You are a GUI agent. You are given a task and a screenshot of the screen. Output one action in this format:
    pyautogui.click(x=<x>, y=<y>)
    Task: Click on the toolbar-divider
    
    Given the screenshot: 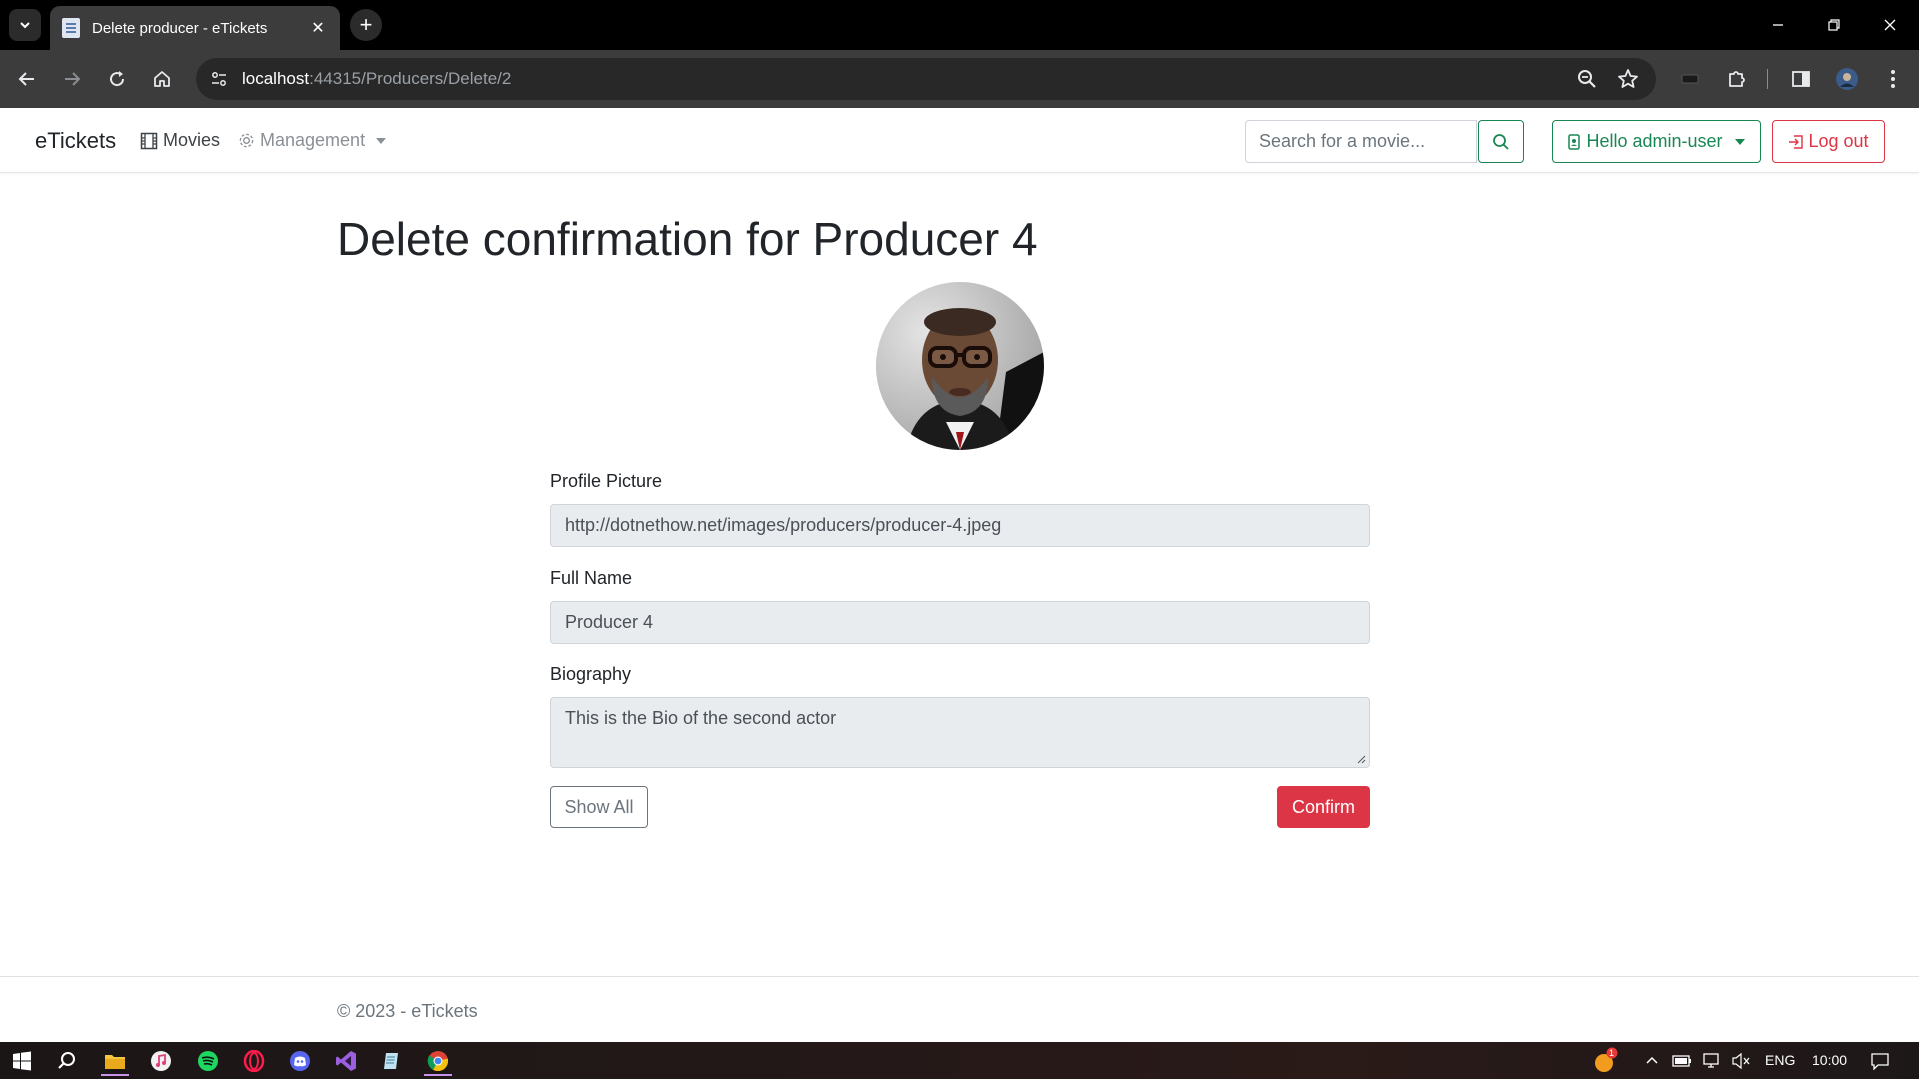 What is the action you would take?
    pyautogui.click(x=1767, y=79)
    